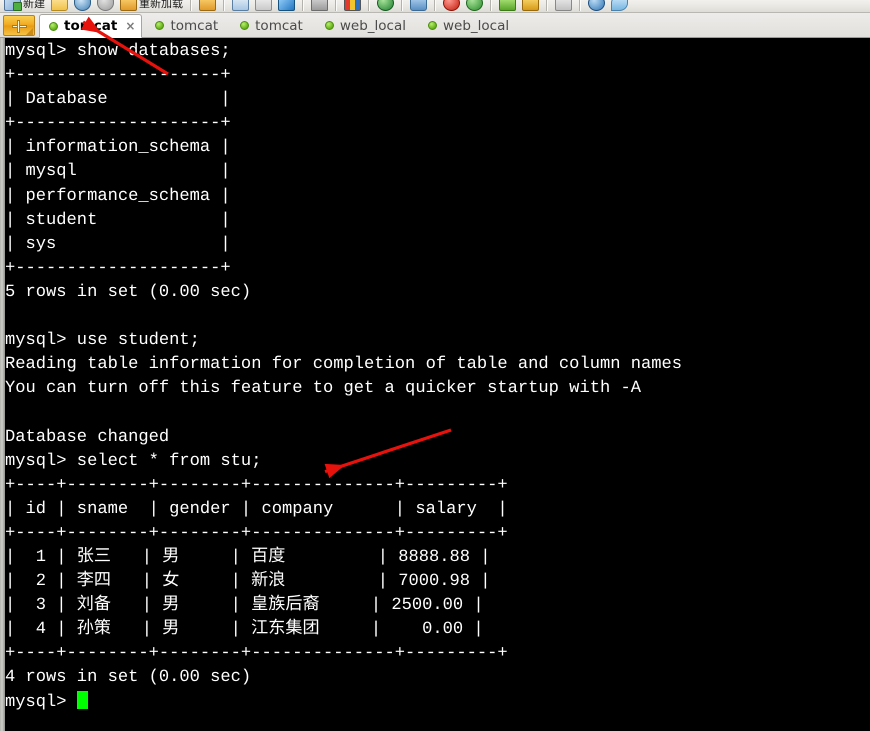 Image resolution: width=870 pixels, height=731 pixels. I want to click on terminal-final-prompt: mysql>, so click(41, 702).